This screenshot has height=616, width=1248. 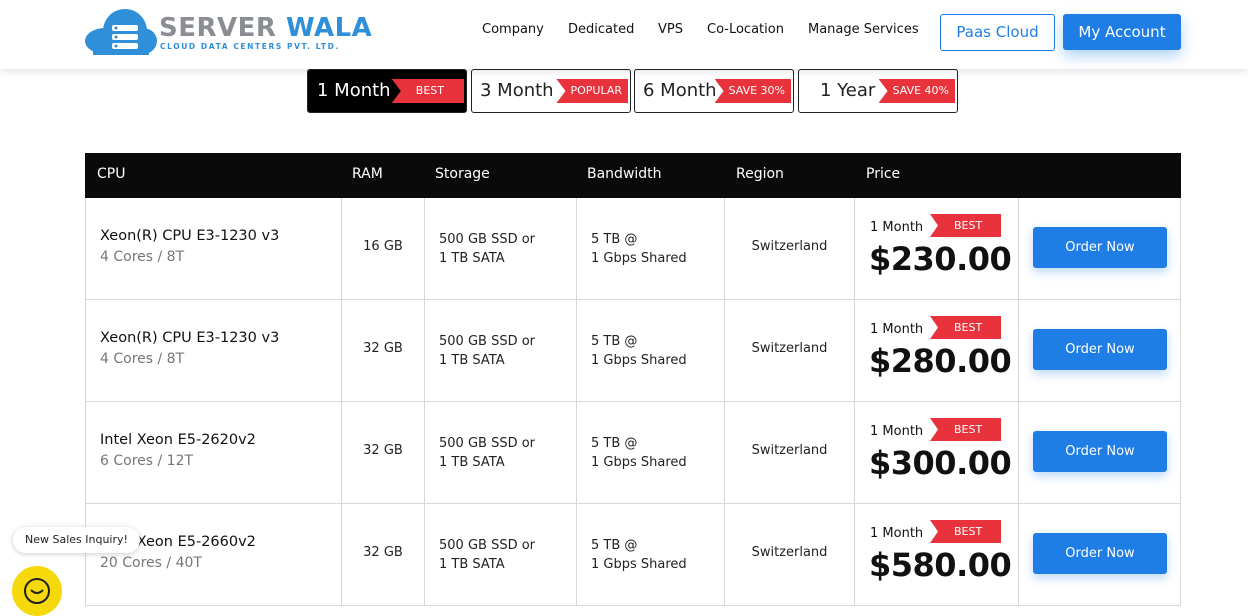 I want to click on price-amount: $230.00, so click(x=940, y=259).